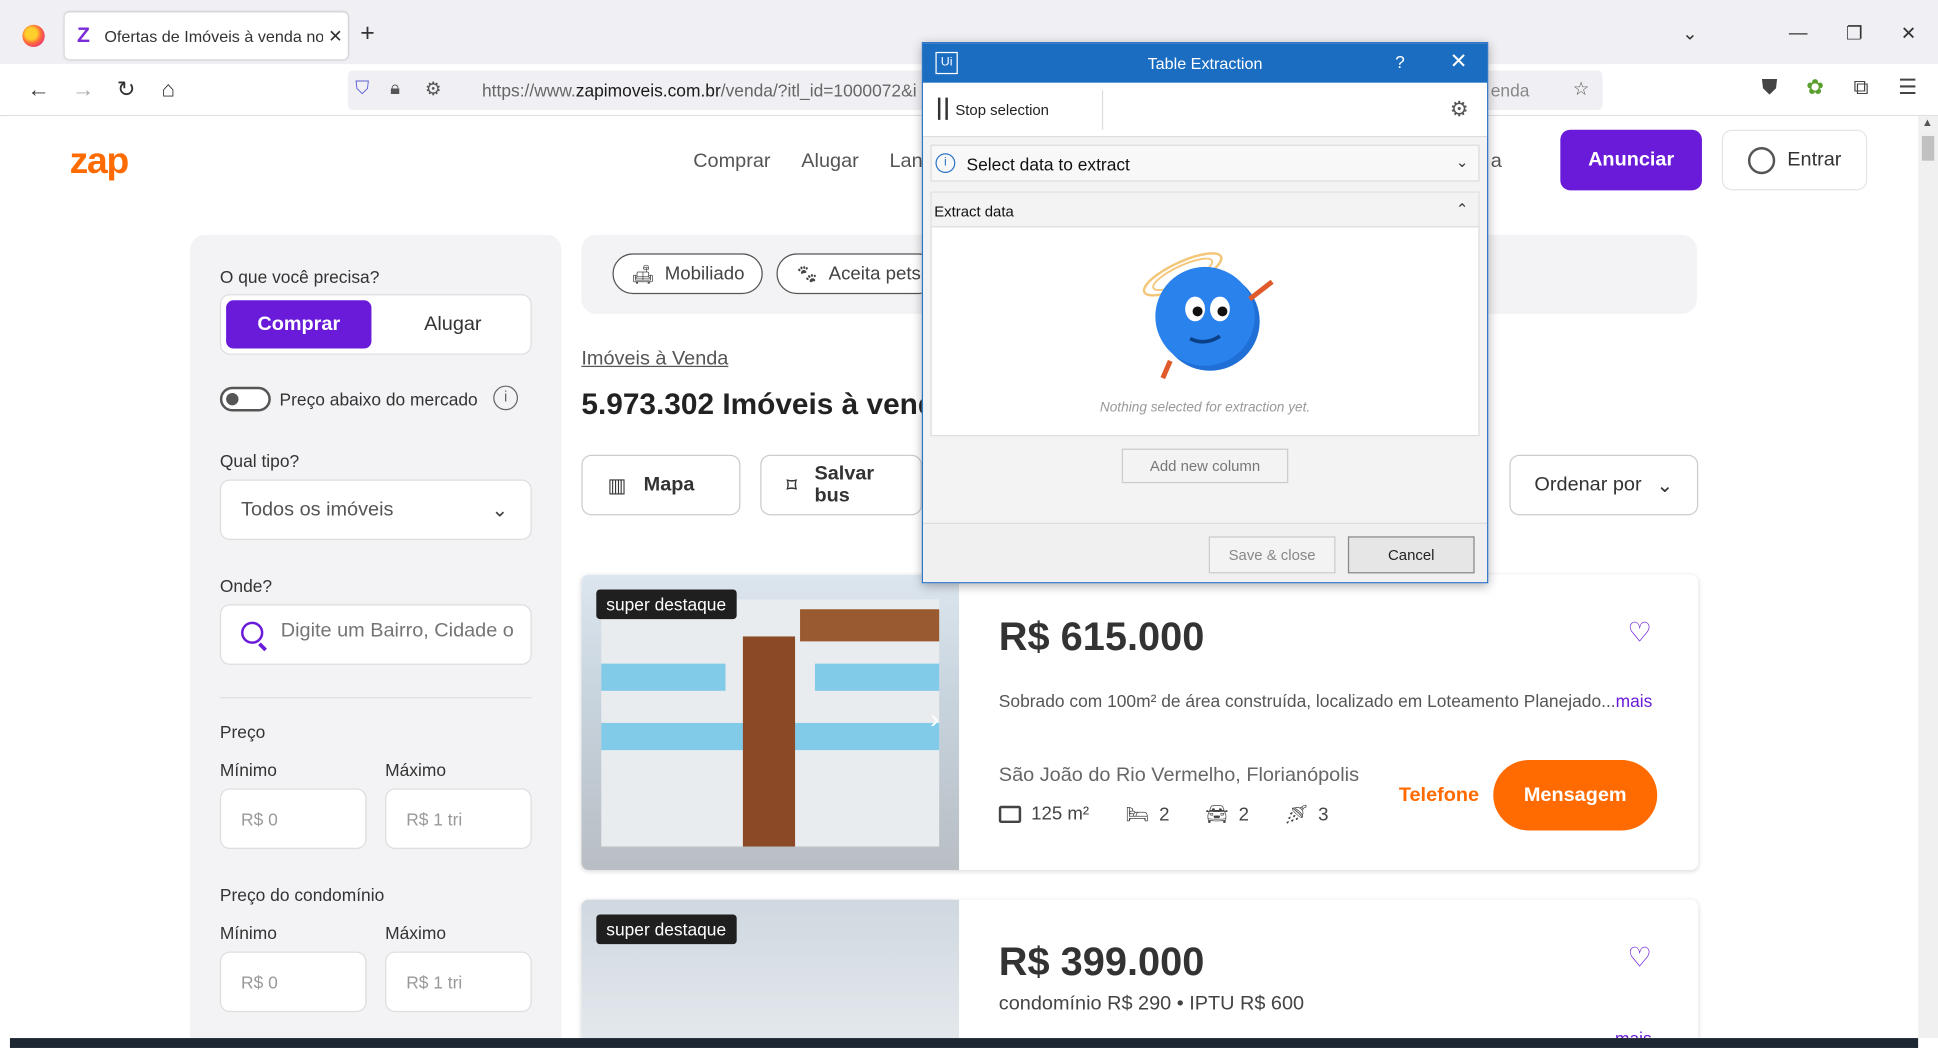  Describe the element at coordinates (1798, 32) in the screenshot. I see `minimize-icon: —` at that location.